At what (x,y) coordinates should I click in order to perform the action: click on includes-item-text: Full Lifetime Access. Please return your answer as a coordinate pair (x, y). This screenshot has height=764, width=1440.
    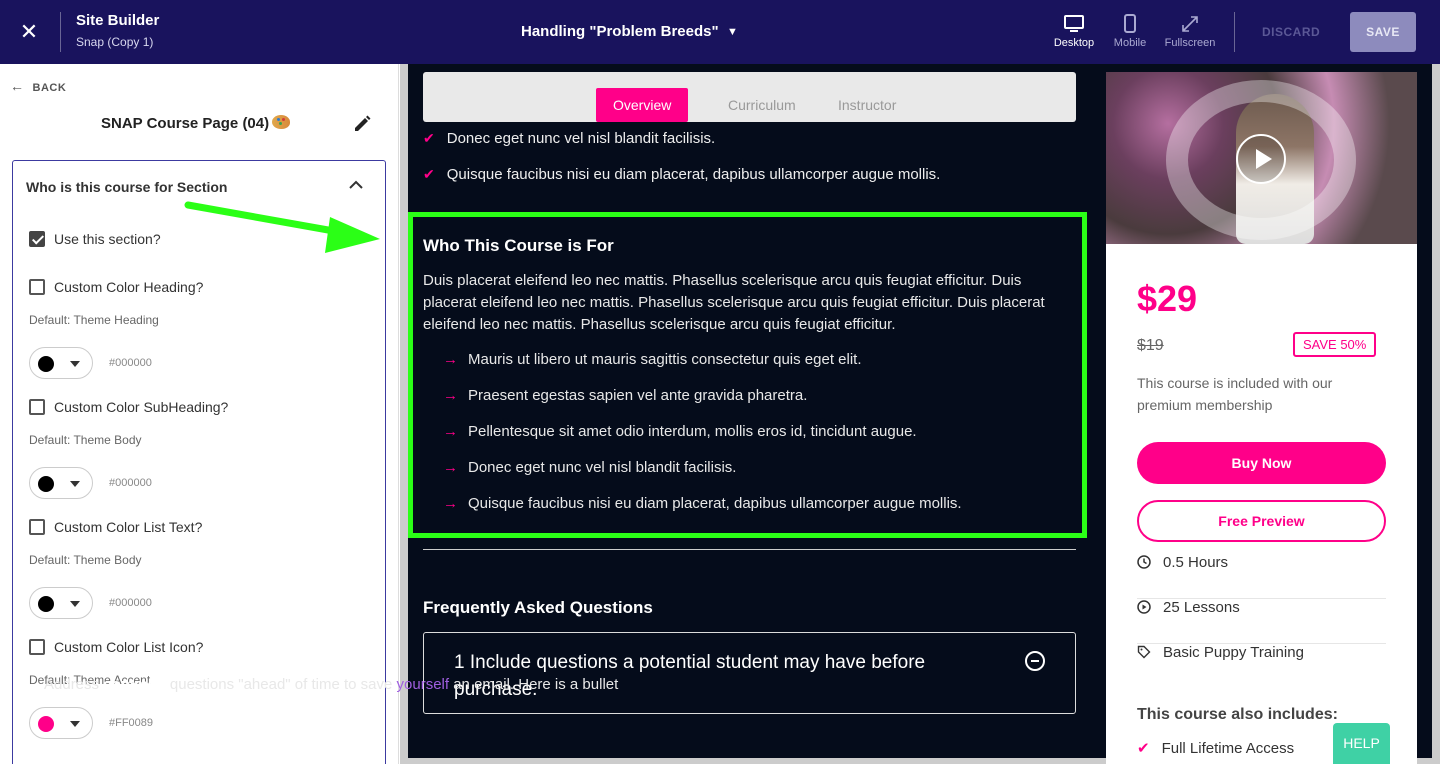
    Looking at the image, I should click on (1228, 748).